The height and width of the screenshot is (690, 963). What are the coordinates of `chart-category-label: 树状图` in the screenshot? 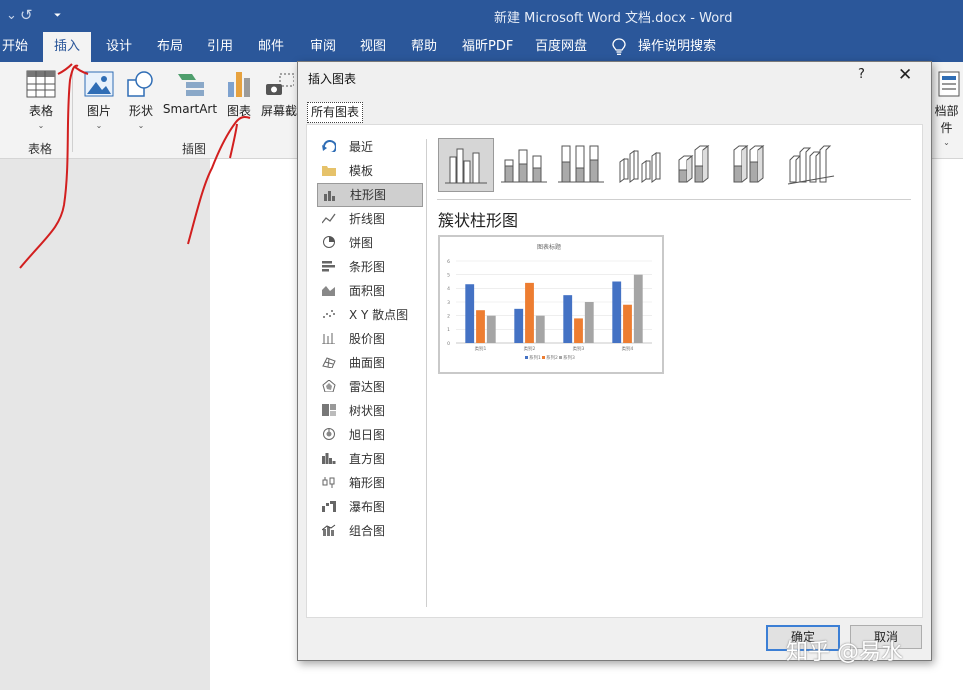 It's located at (367, 411).